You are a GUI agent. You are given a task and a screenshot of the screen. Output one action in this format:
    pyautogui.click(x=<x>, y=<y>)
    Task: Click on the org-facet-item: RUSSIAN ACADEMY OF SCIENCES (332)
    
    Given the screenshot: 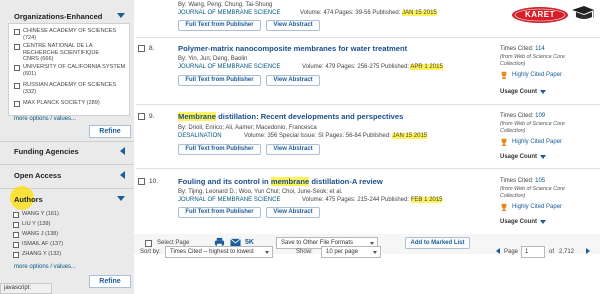 What is the action you would take?
    pyautogui.click(x=70, y=88)
    